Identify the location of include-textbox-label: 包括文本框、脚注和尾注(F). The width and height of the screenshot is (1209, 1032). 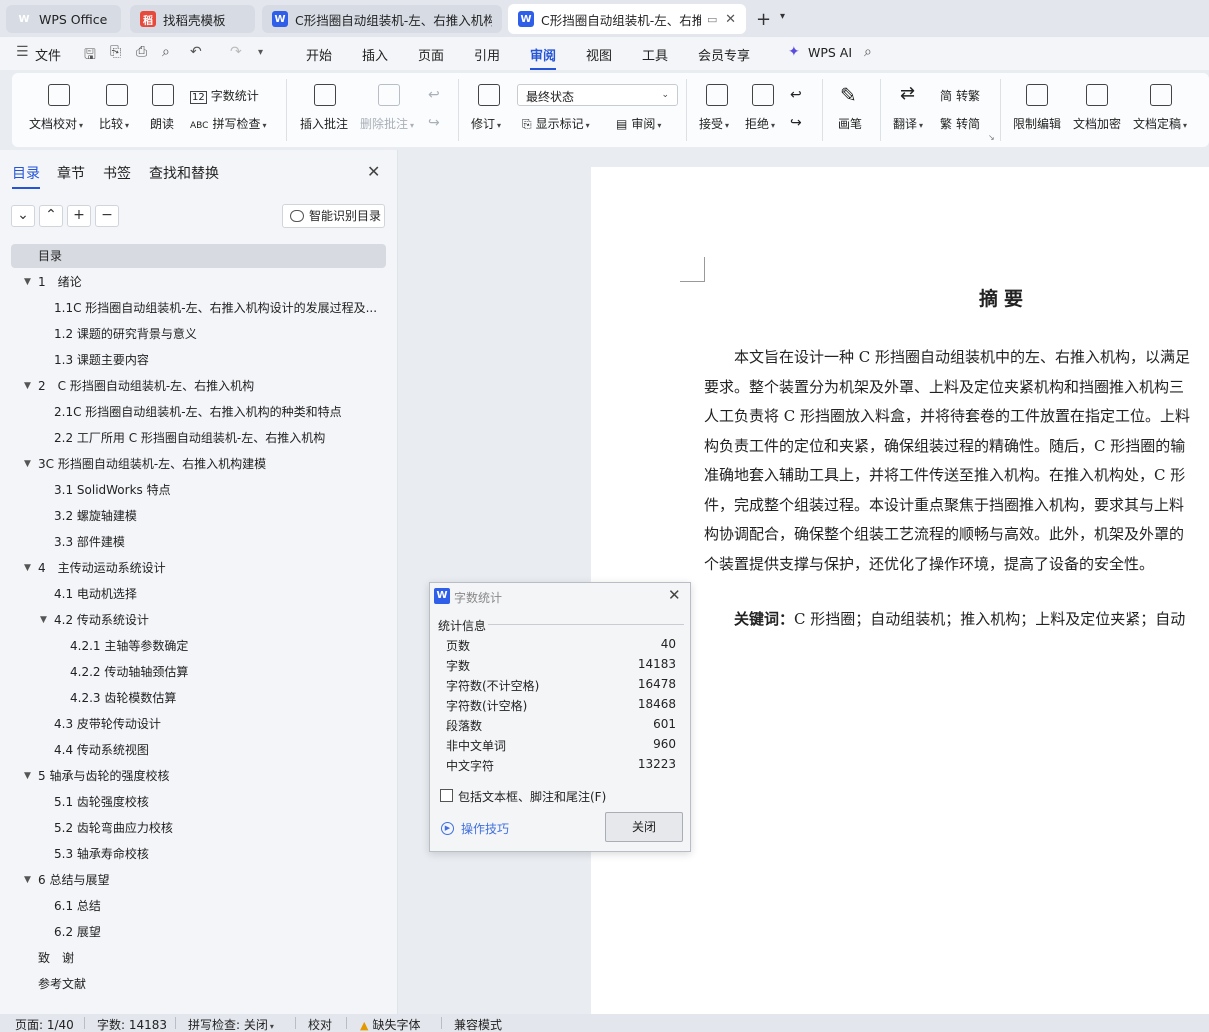
(532, 796).